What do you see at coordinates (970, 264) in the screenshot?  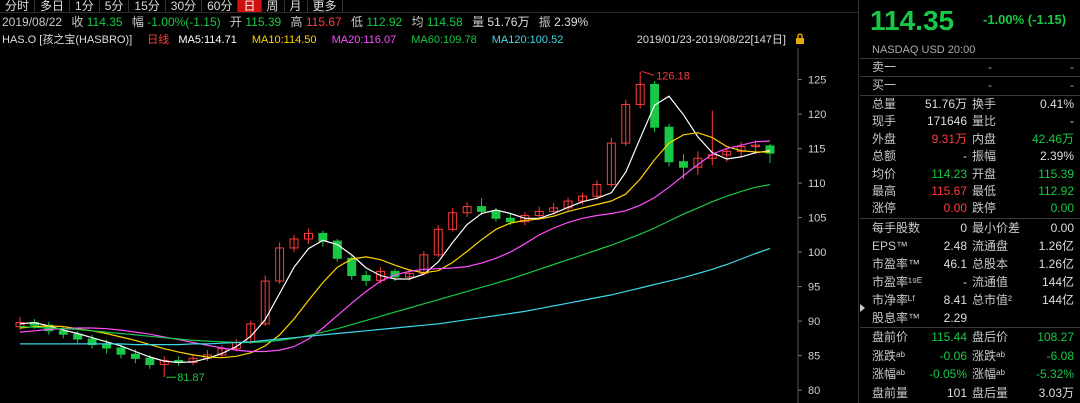 I see `stat-row: 市盈率™ 46.1 总股本 1.26亿` at bounding box center [970, 264].